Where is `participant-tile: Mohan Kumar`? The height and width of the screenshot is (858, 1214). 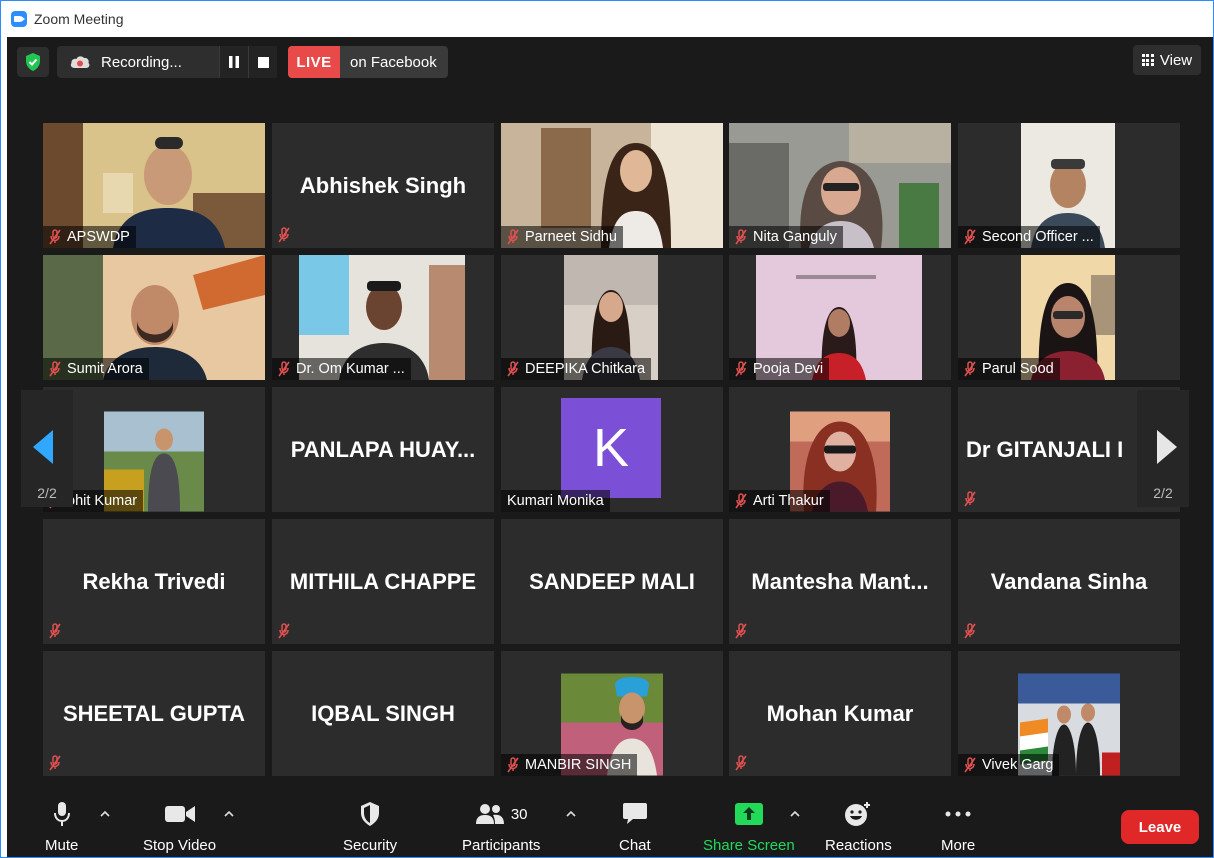 participant-tile: Mohan Kumar is located at coordinates (840, 713).